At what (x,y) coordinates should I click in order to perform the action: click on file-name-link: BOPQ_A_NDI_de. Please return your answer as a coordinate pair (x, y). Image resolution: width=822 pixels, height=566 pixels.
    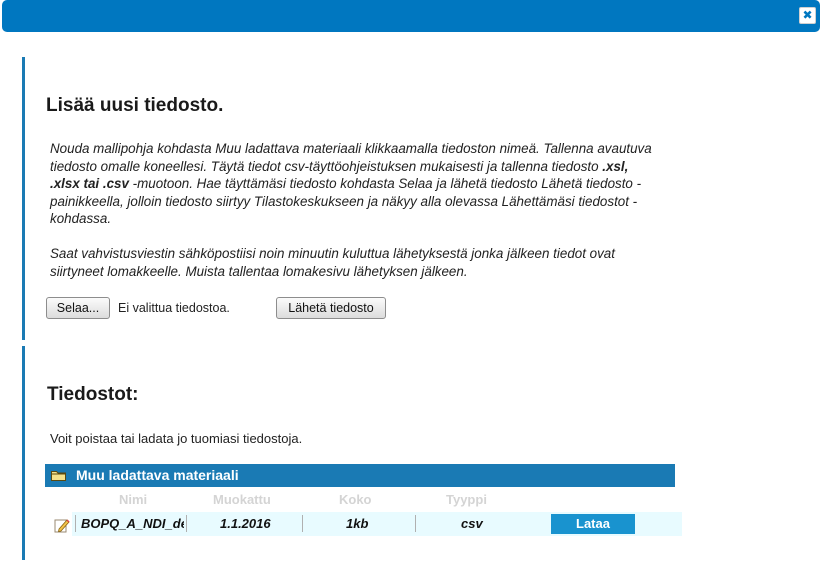
    Looking at the image, I should click on (132, 523).